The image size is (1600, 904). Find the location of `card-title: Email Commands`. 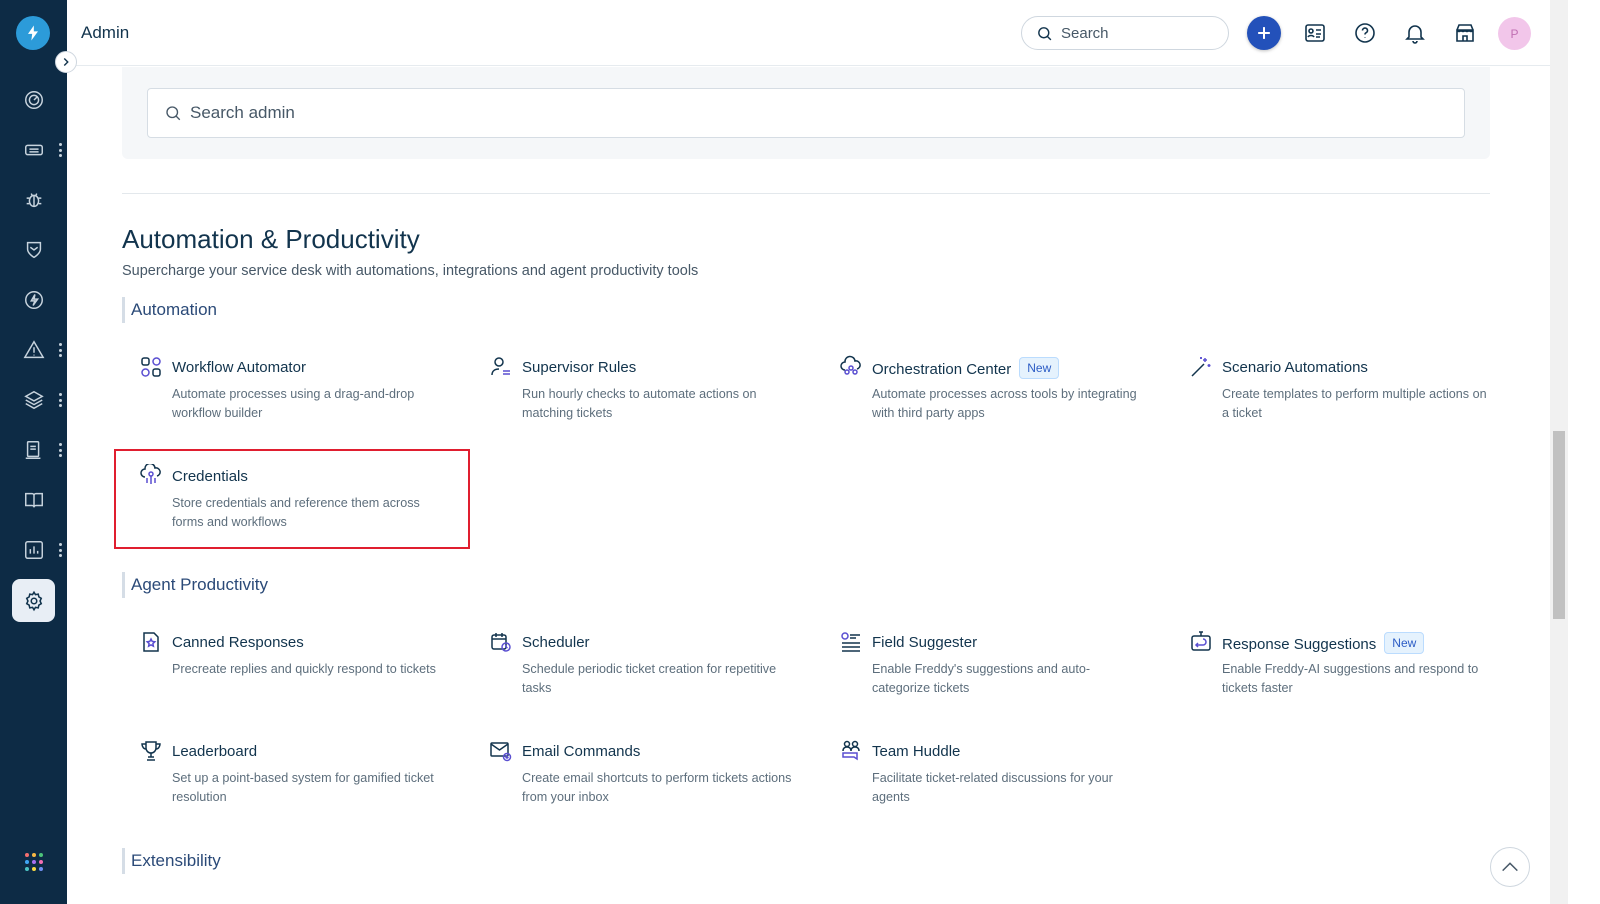

card-title: Email Commands is located at coordinates (581, 751).